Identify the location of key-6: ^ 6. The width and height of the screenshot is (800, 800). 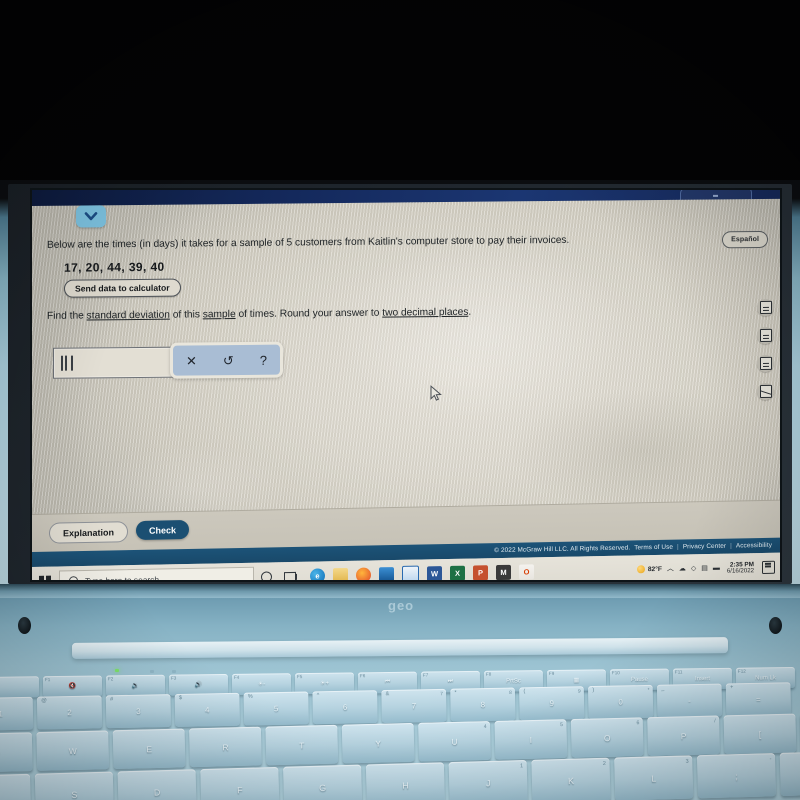
(345, 707).